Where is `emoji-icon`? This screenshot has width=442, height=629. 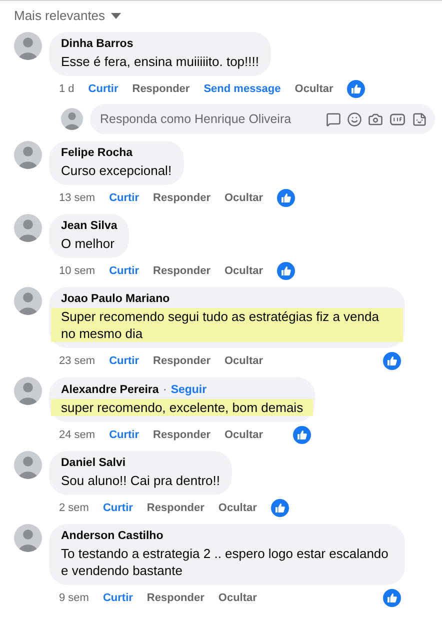
emoji-icon is located at coordinates (354, 119).